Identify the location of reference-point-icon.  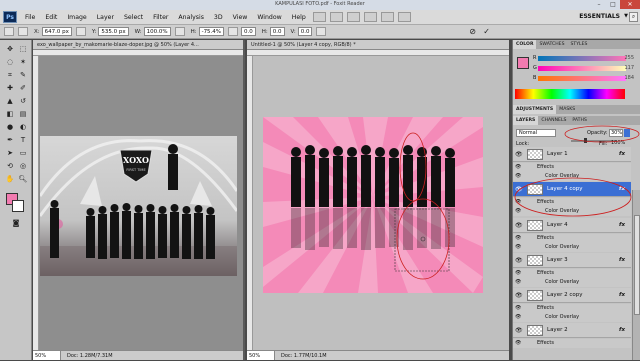
(23, 31).